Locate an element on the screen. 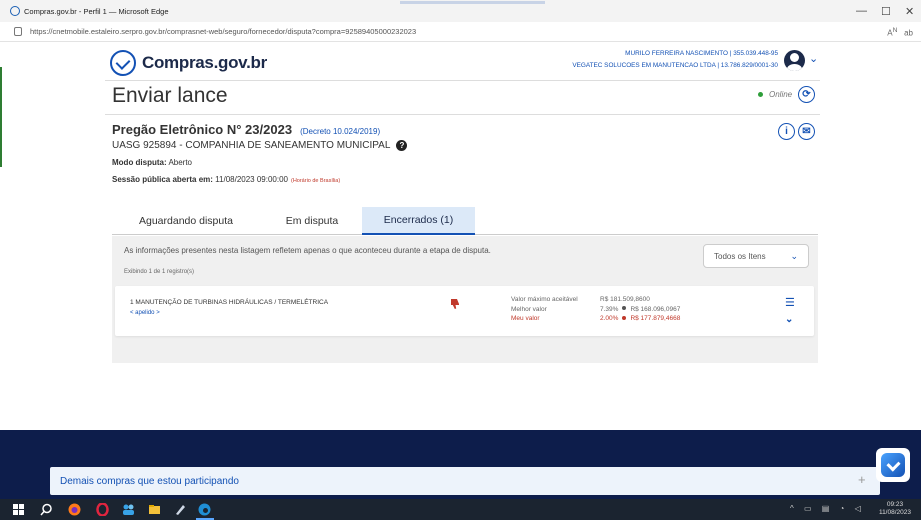 This screenshot has height=520, width=921. mine-value: R$ 177.879,4668 is located at coordinates (655, 318).